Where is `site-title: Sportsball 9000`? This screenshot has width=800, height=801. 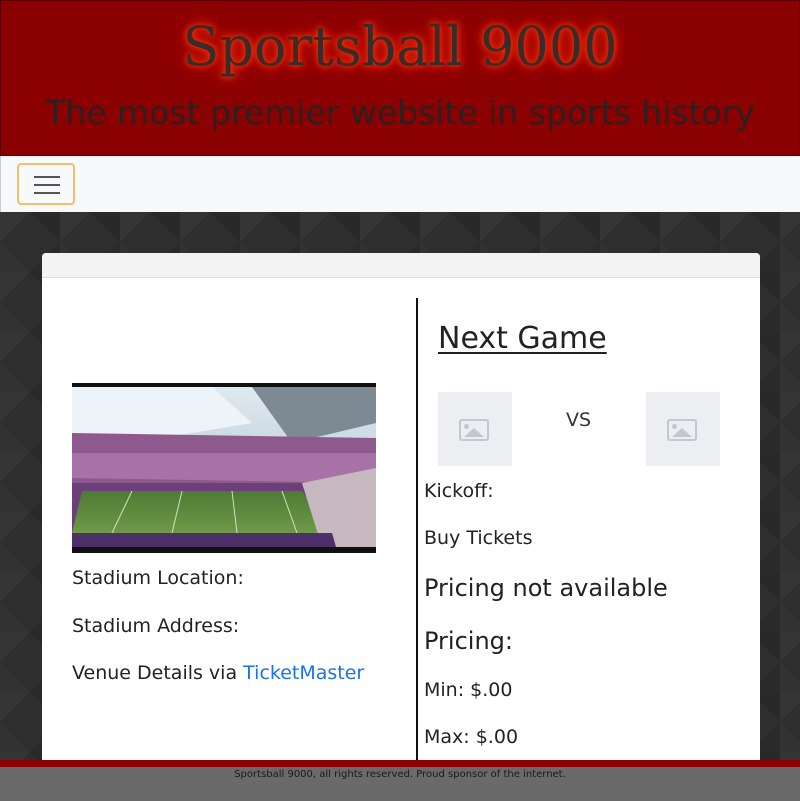
site-title: Sportsball 9000 is located at coordinates (400, 46).